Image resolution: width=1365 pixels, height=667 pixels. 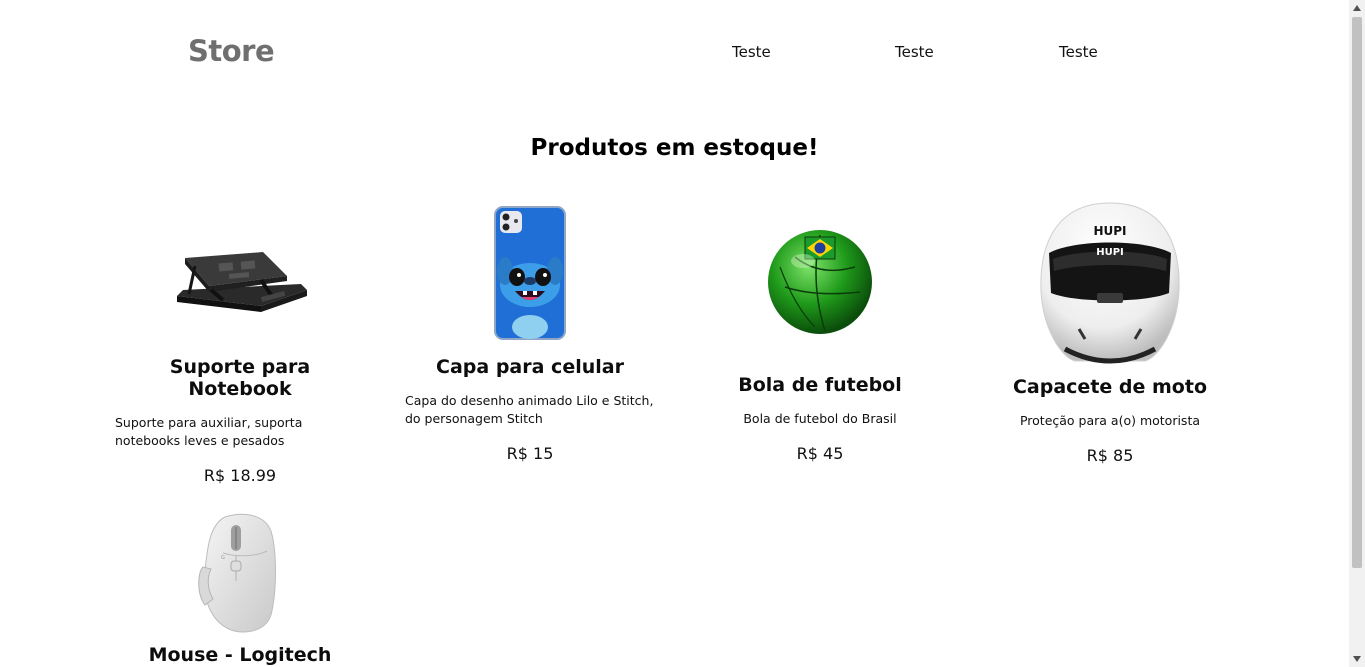 I want to click on product-name: Suporte para Notebook, so click(x=240, y=378).